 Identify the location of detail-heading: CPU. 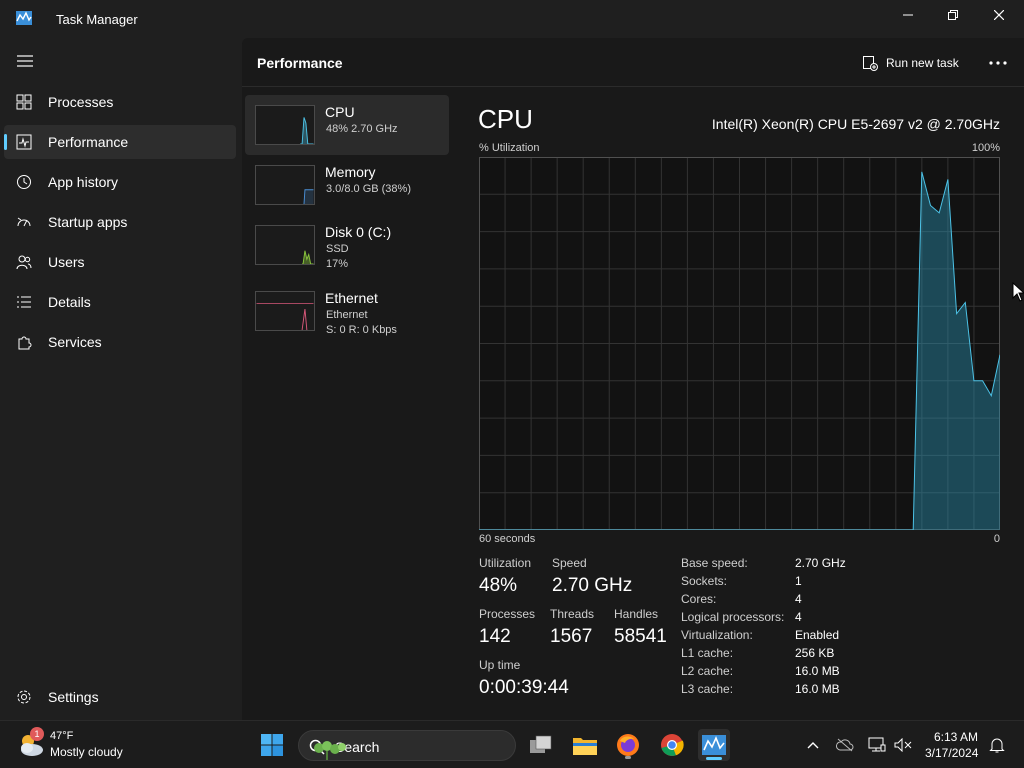
(505, 119).